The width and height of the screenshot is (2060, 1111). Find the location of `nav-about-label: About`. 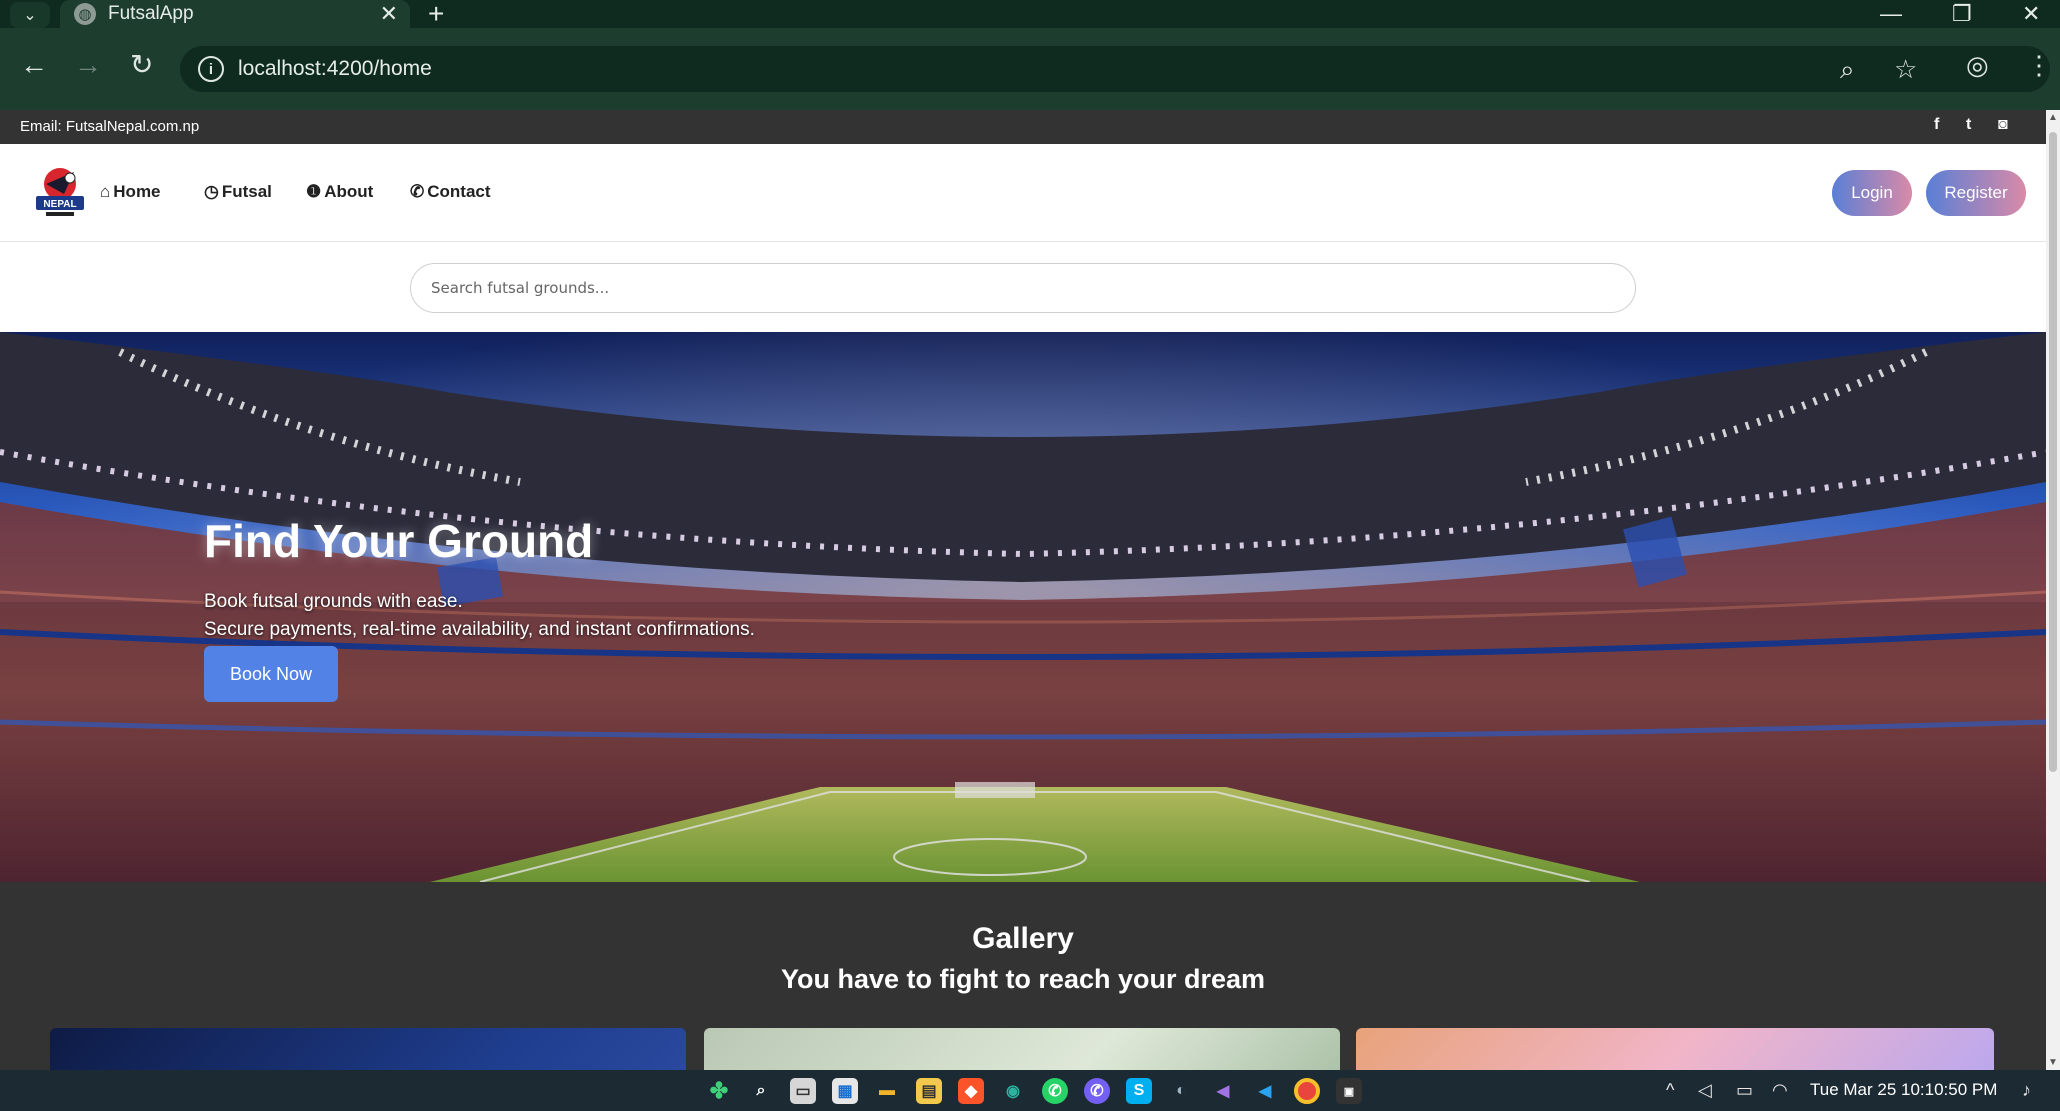

nav-about-label: About is located at coordinates (349, 191).